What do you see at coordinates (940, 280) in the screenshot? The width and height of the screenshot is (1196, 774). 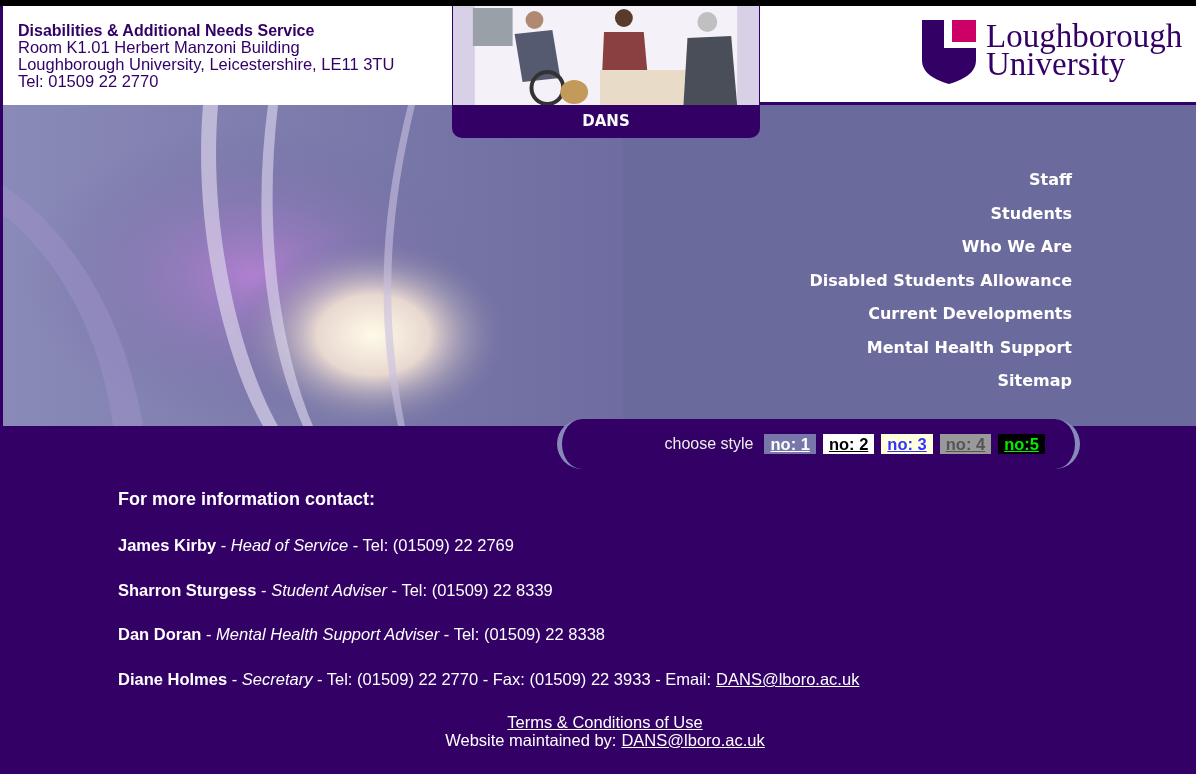 I see `nav-link: Disabled Students Allowance` at bounding box center [940, 280].